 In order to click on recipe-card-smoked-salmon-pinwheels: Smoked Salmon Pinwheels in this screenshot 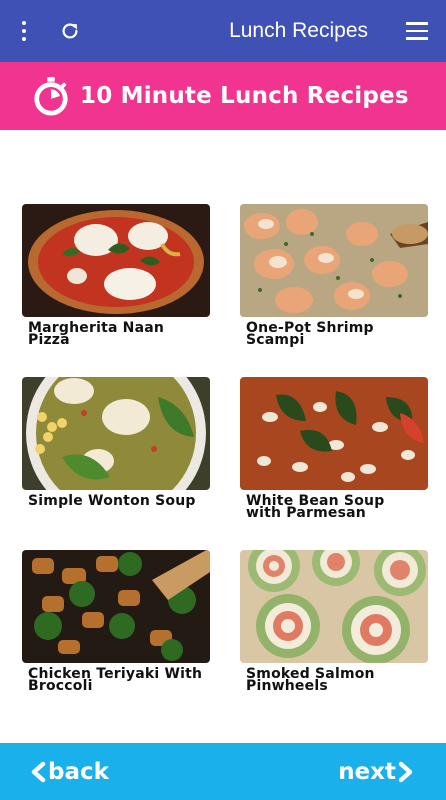, I will do `click(334, 622)`.